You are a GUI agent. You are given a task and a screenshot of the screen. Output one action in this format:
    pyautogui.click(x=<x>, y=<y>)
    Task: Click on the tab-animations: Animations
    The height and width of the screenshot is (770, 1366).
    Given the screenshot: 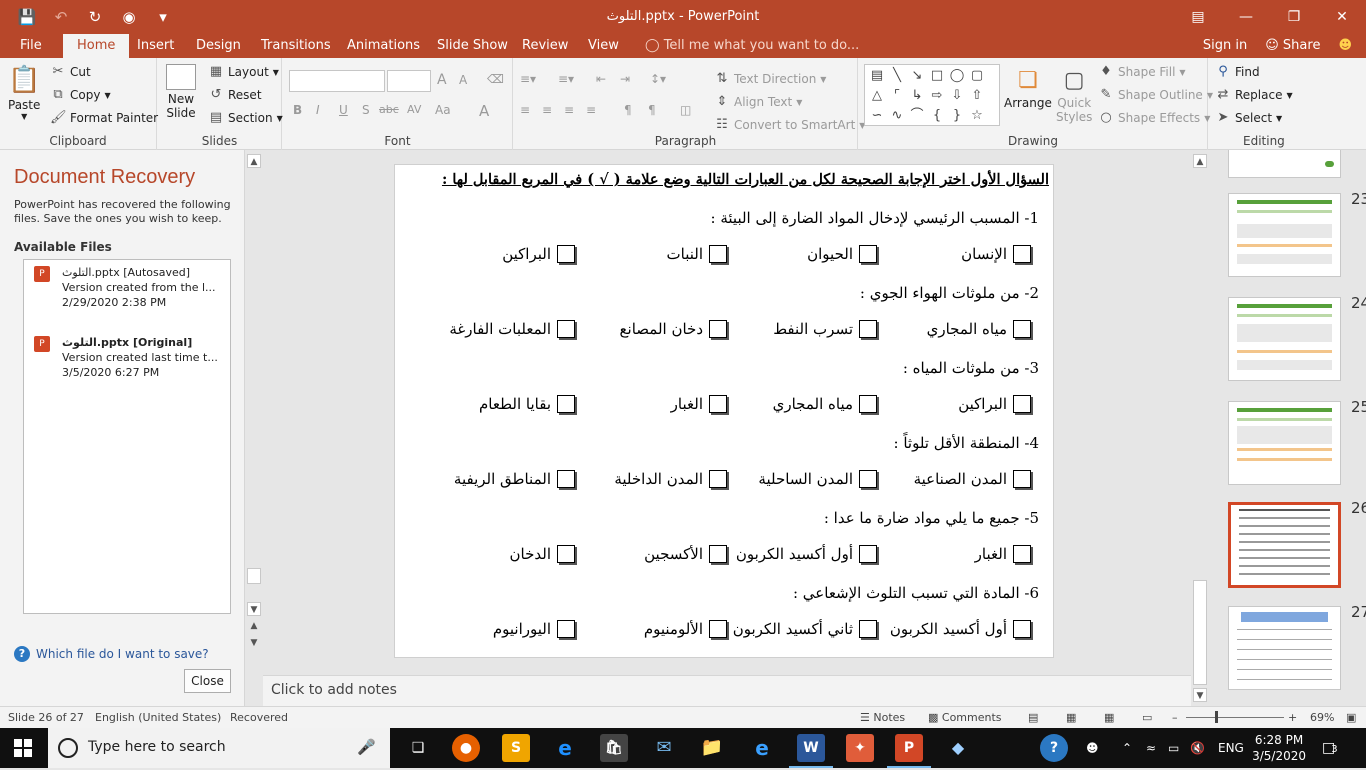 What is the action you would take?
    pyautogui.click(x=383, y=46)
    